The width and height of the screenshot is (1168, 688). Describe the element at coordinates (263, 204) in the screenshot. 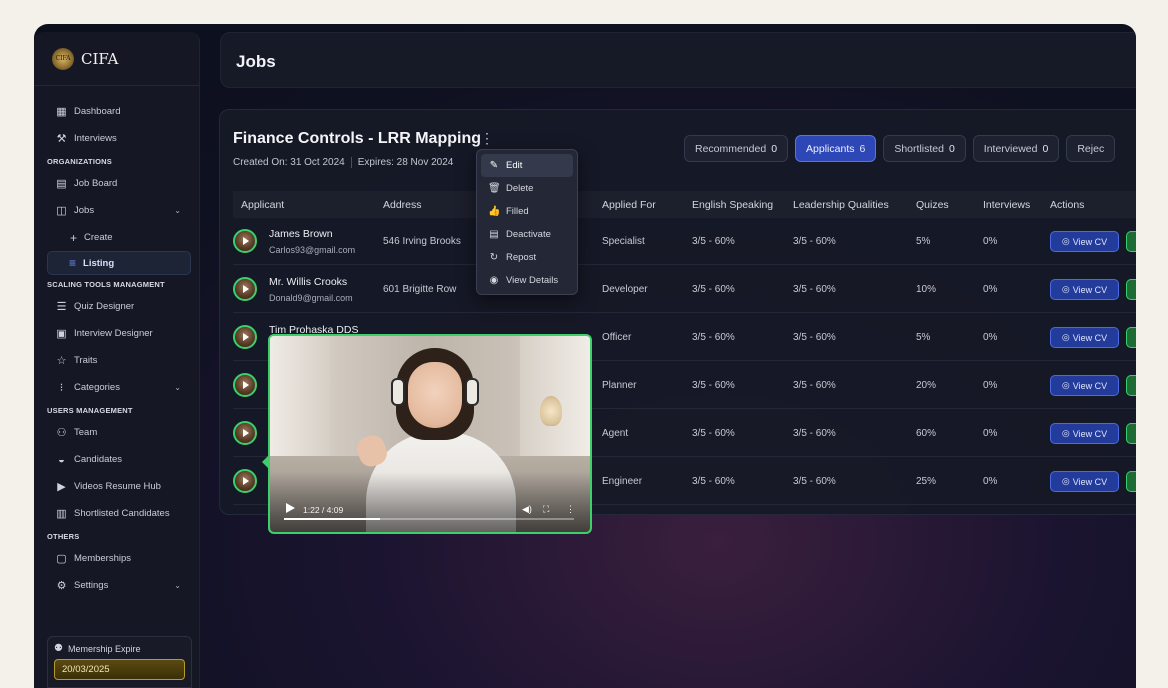

I see `col-applicant: Applicant` at that location.